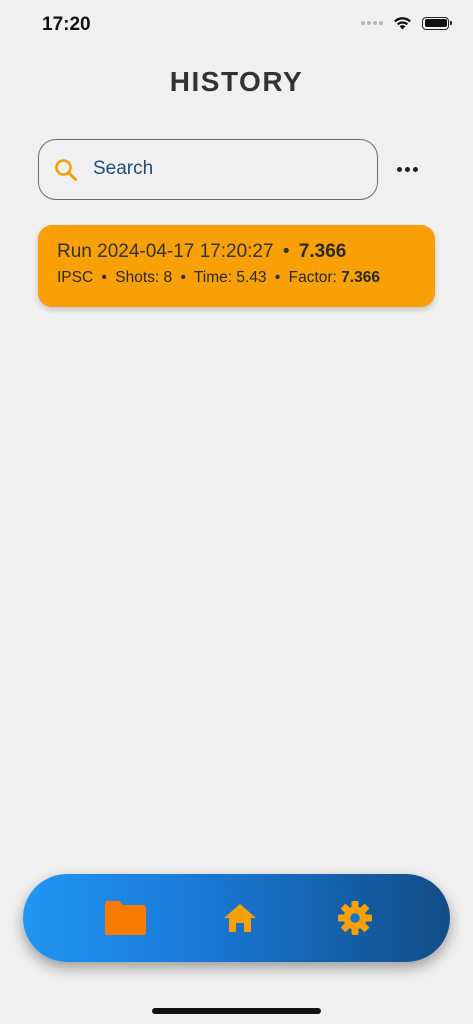 This screenshot has width=473, height=1024. Describe the element at coordinates (144, 277) in the screenshot. I see `shots-label: Shots: 8` at that location.